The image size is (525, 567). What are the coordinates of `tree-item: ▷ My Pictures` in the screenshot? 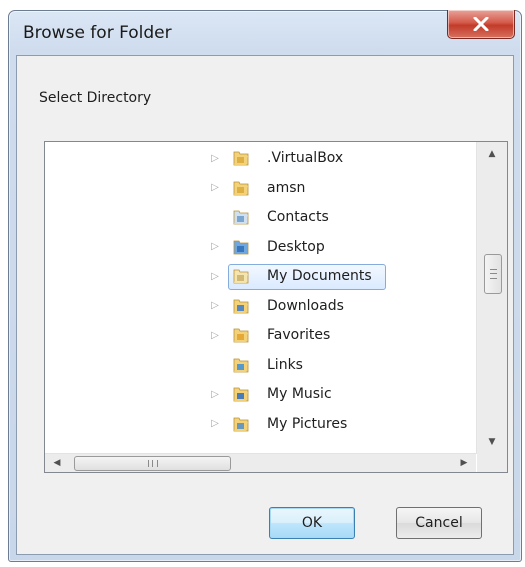 It's located at (260, 424).